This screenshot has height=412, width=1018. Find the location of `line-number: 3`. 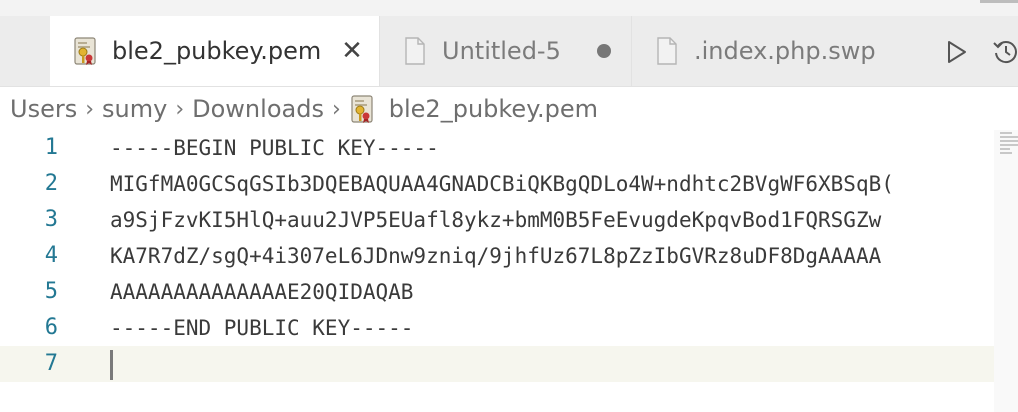

line-number: 3 is located at coordinates (51, 219).